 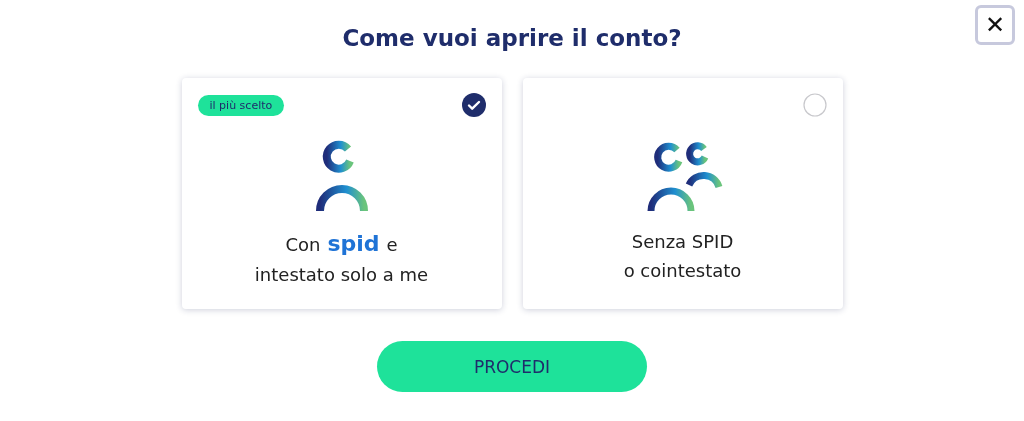 What do you see at coordinates (682, 270) in the screenshot?
I see `option-label: o cointestato` at bounding box center [682, 270].